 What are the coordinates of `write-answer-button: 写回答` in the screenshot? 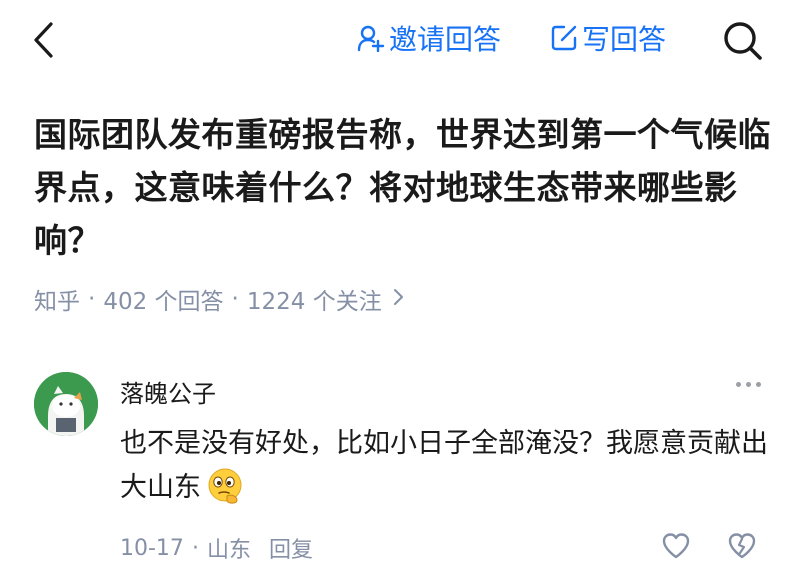 It's located at (608, 38).